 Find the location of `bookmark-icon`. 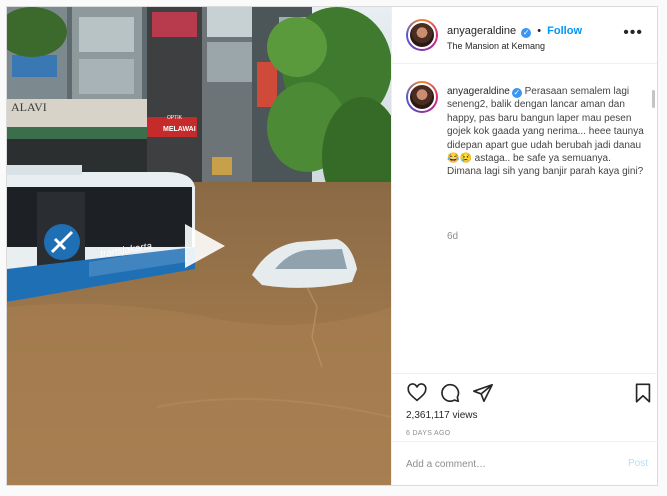

bookmark-icon is located at coordinates (643, 393).